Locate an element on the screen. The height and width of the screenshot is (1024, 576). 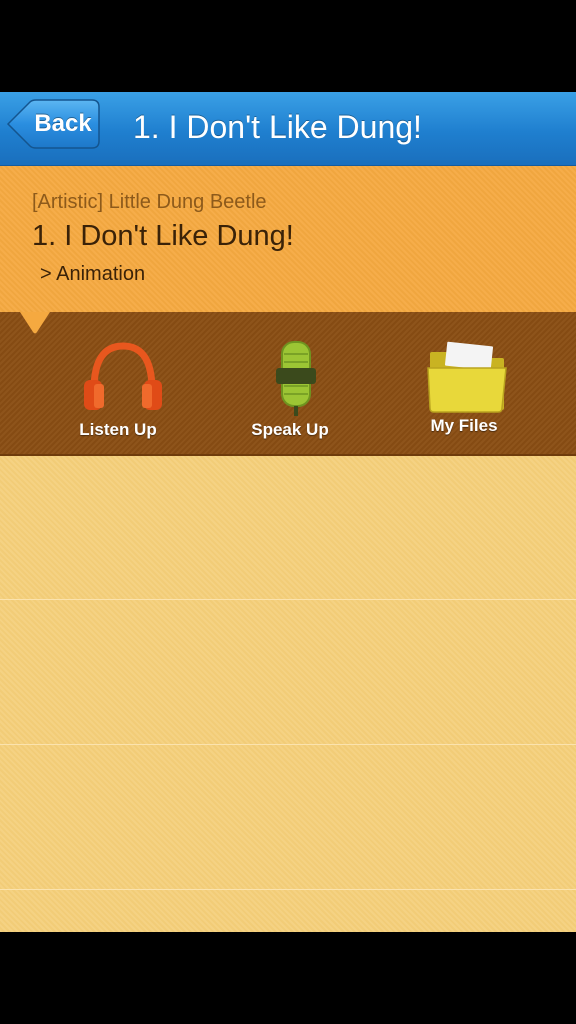
episode-title: 1. I Don't Like Dung! is located at coordinates (163, 236).